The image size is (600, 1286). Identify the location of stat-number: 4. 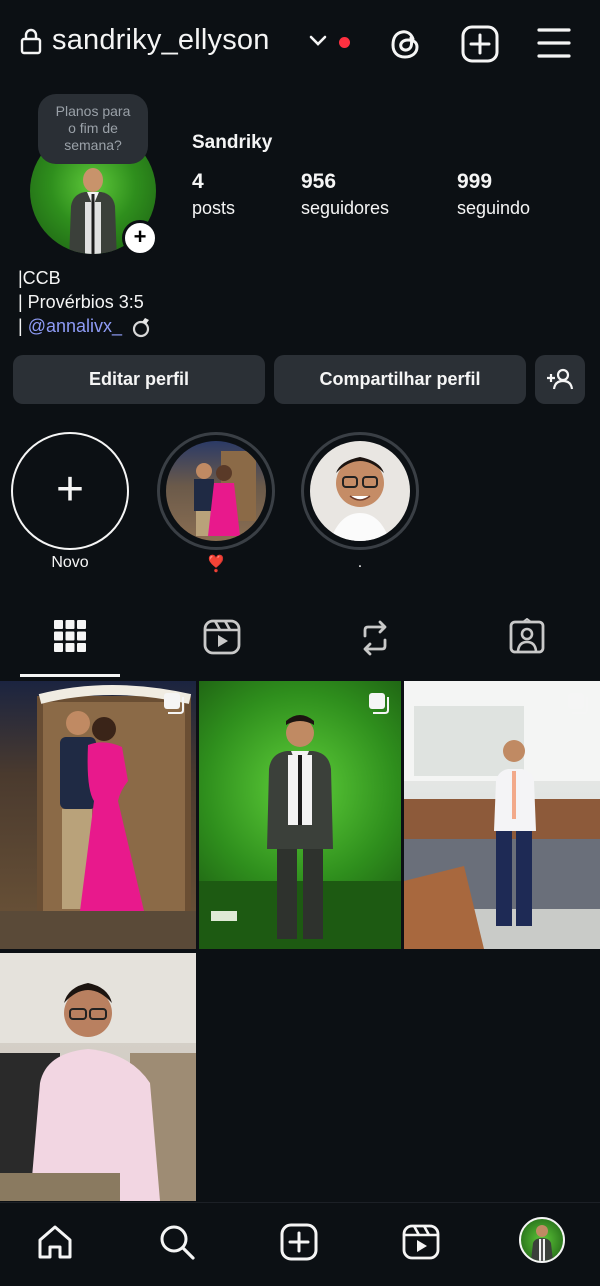
(198, 181).